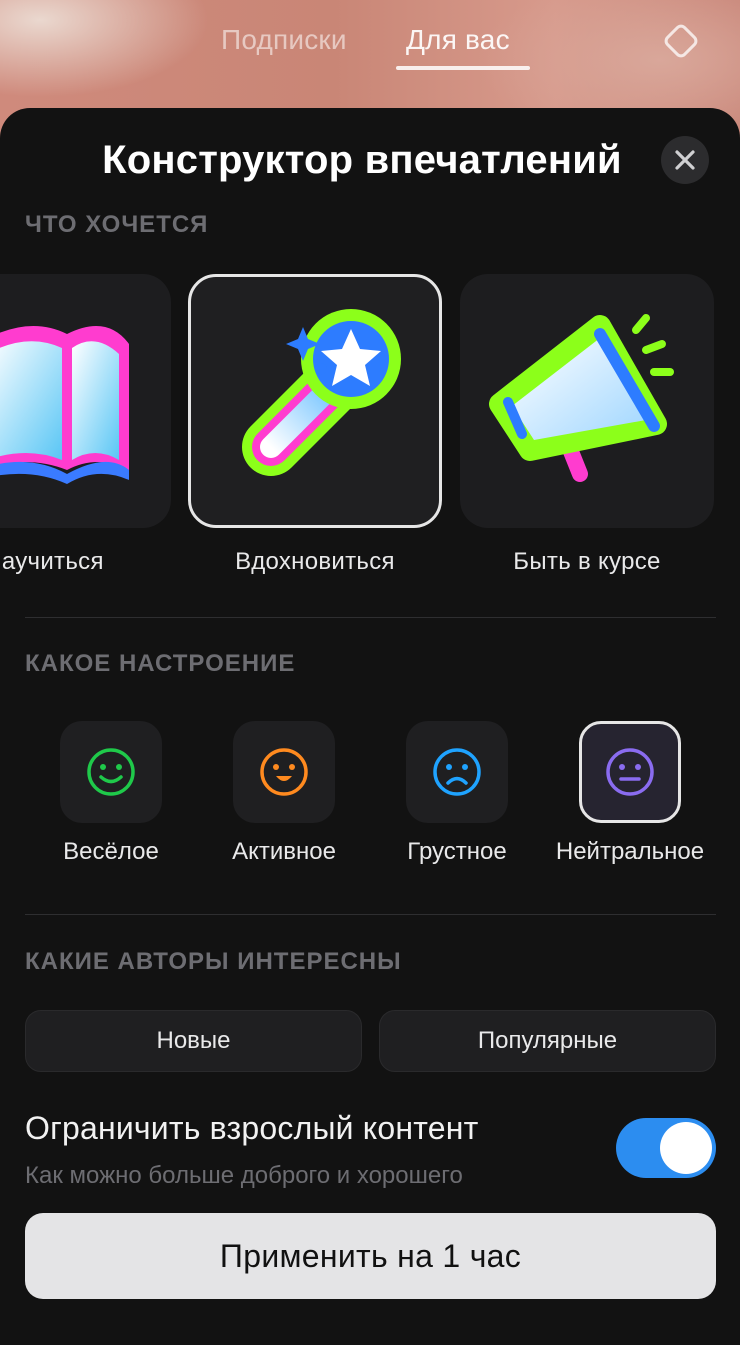  I want to click on close-button, so click(685, 160).